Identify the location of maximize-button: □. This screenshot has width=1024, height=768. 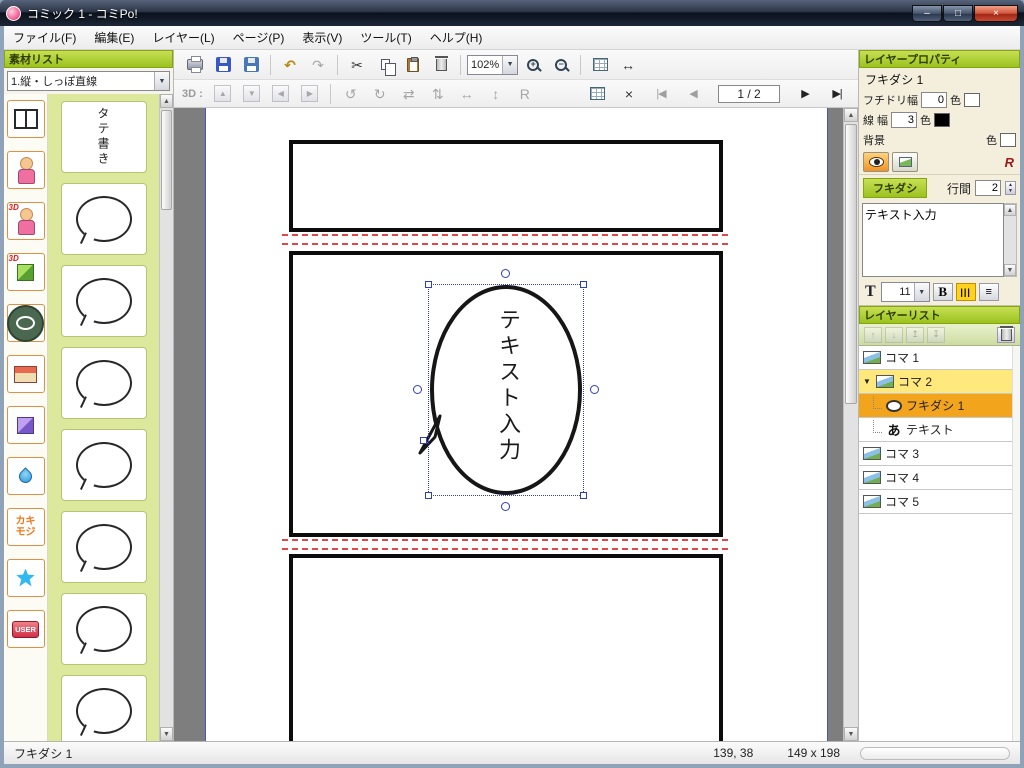
(958, 13).